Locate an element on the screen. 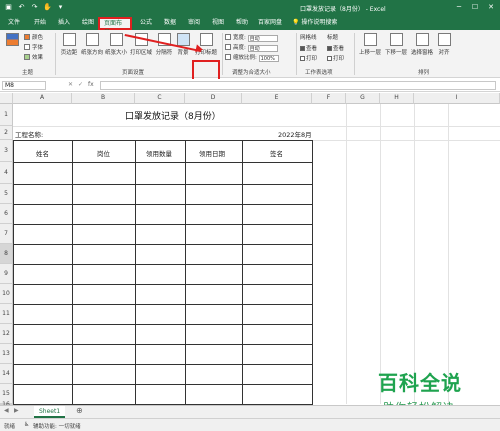 This screenshot has height=431, width=500. ribbon-separator is located at coordinates (55, 54).